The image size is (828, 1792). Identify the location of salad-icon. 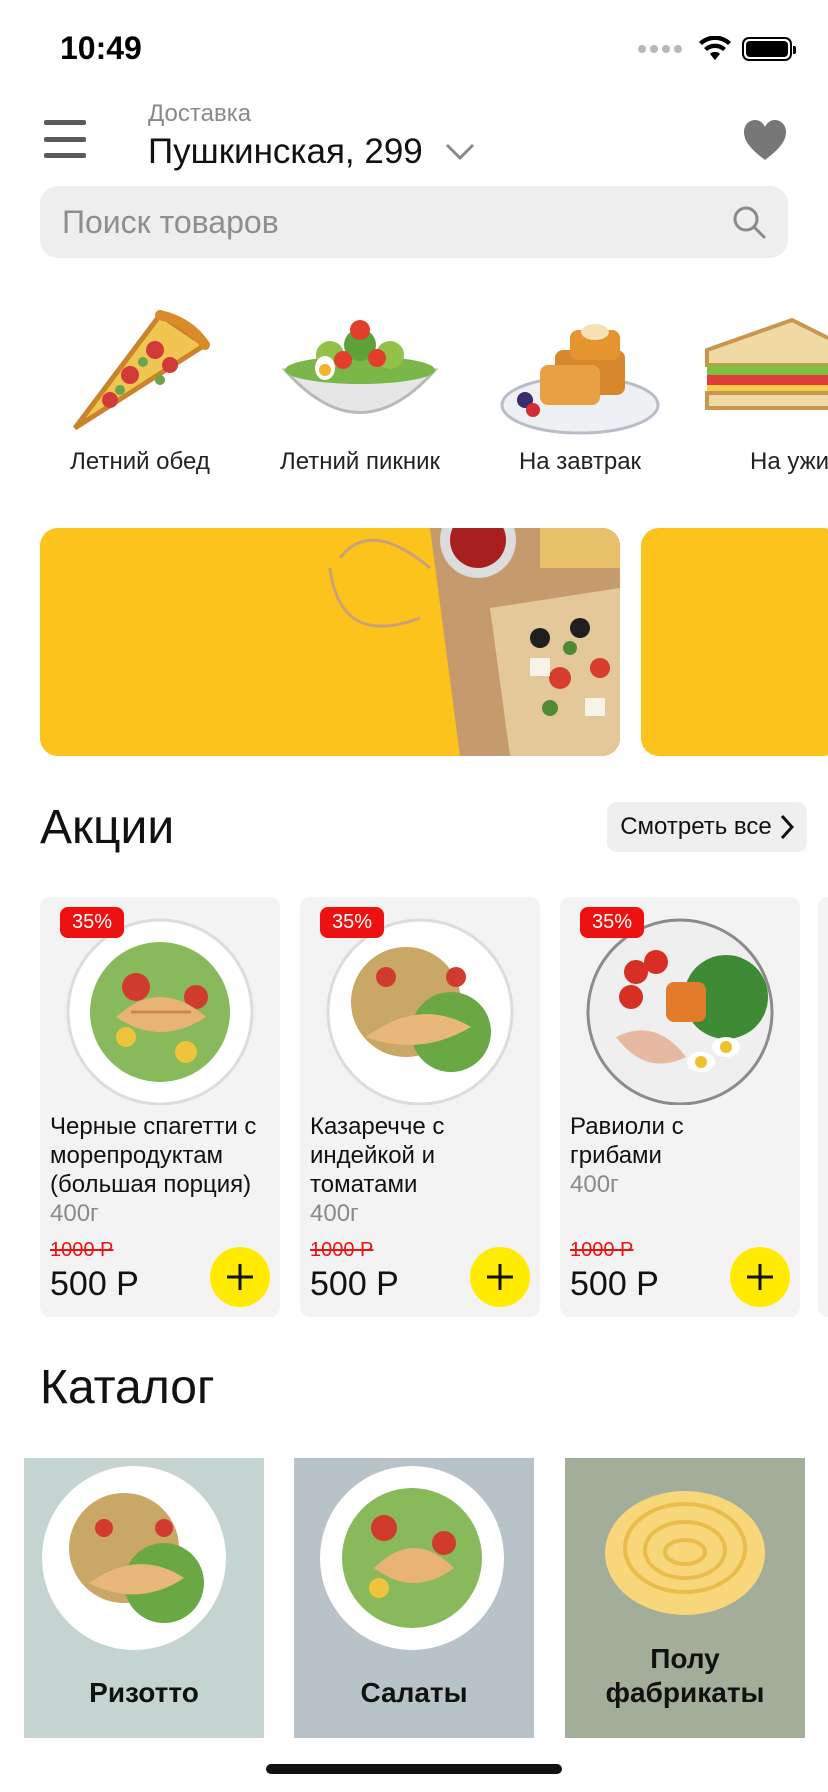
(360, 367).